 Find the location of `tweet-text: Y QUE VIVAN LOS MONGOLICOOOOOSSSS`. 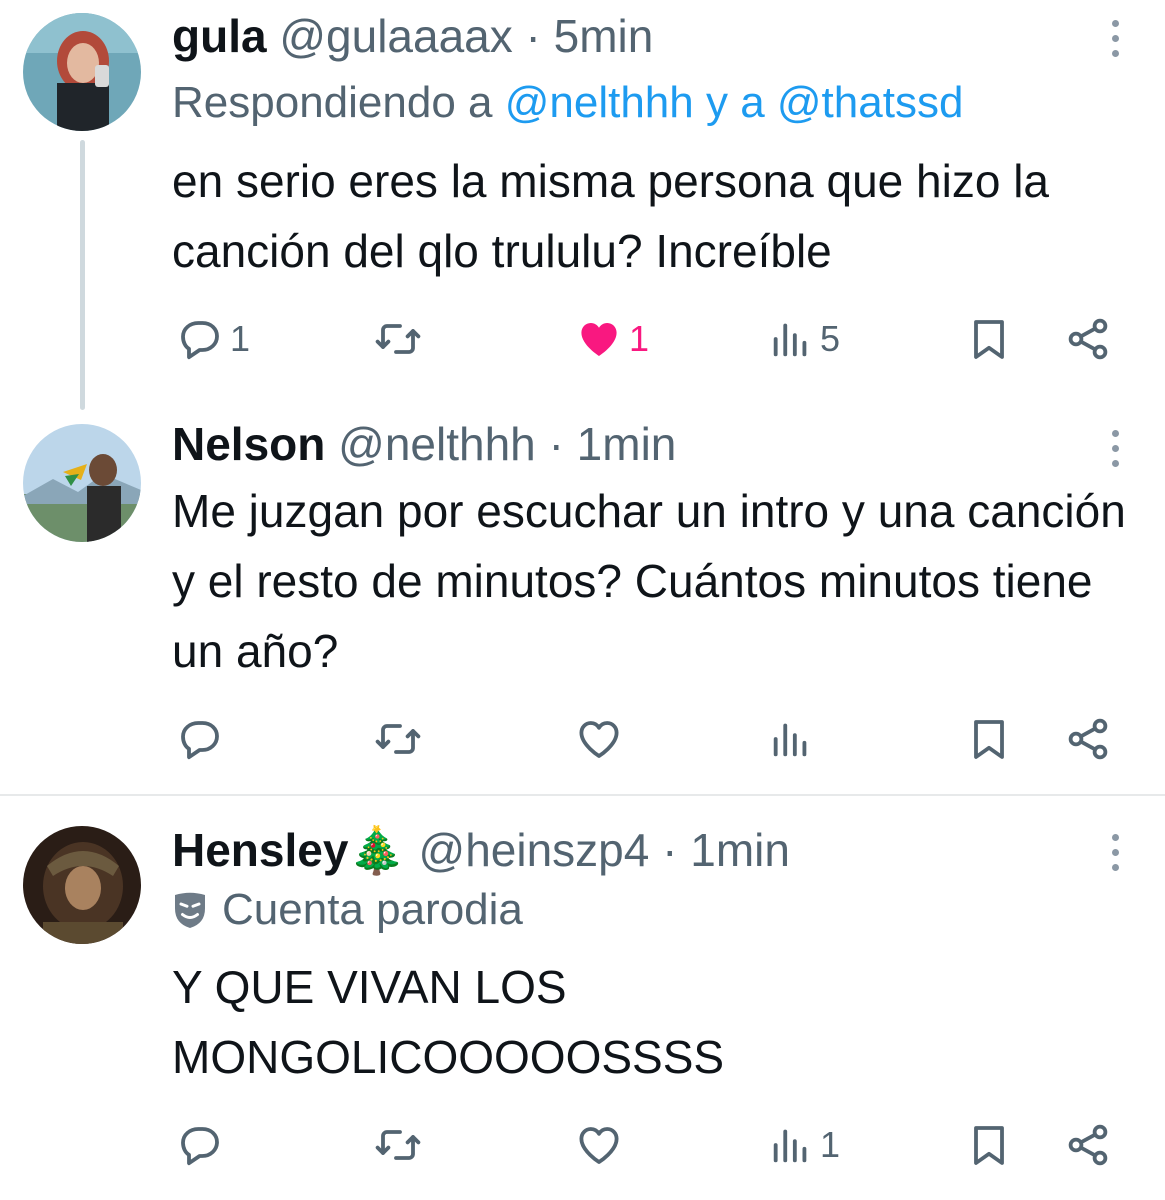

tweet-text: Y QUE VIVAN LOS MONGOLICOOOOOSSSS is located at coordinates (448, 1022).